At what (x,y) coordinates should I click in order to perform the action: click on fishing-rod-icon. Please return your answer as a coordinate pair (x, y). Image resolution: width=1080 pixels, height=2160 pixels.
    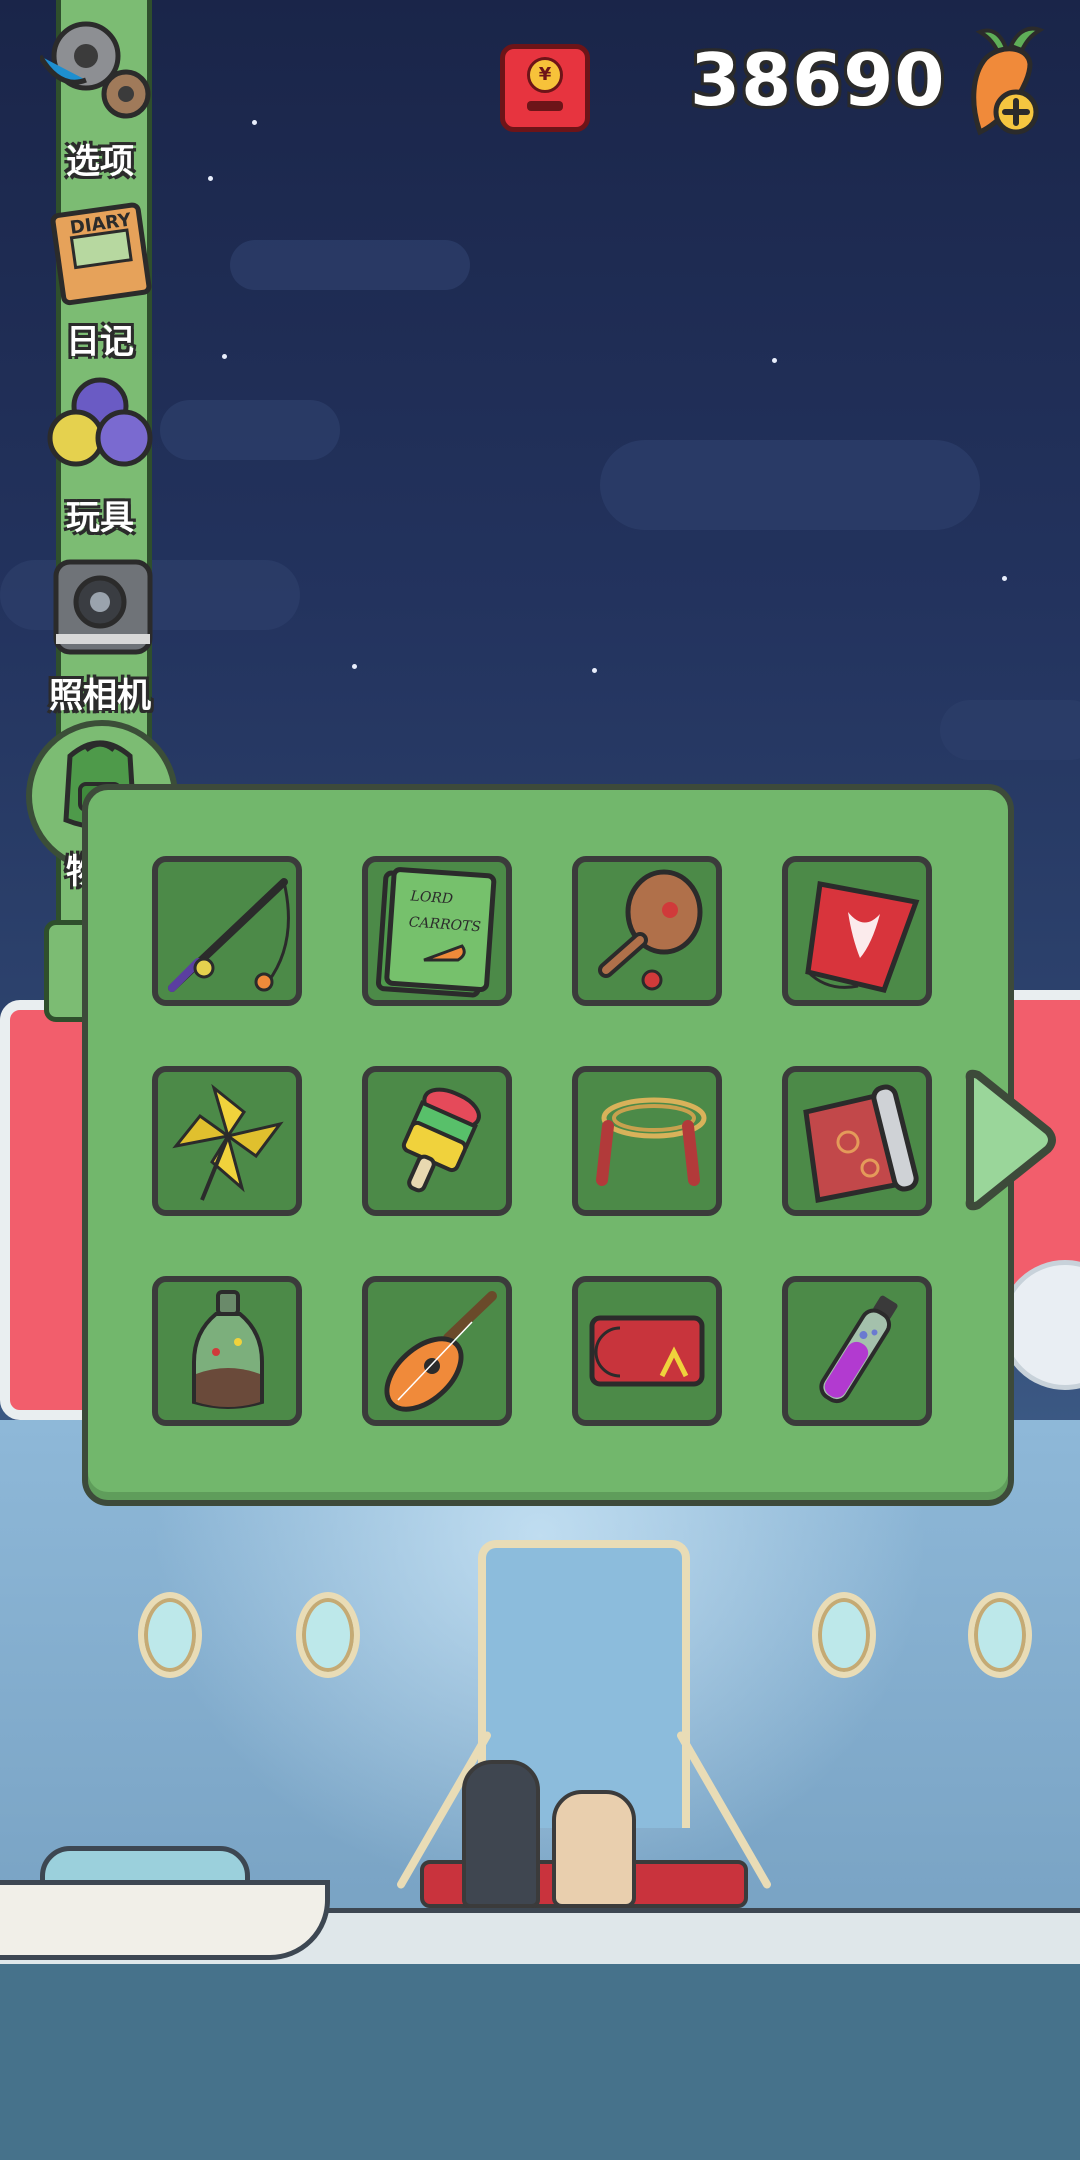
    Looking at the image, I should click on (229, 935).